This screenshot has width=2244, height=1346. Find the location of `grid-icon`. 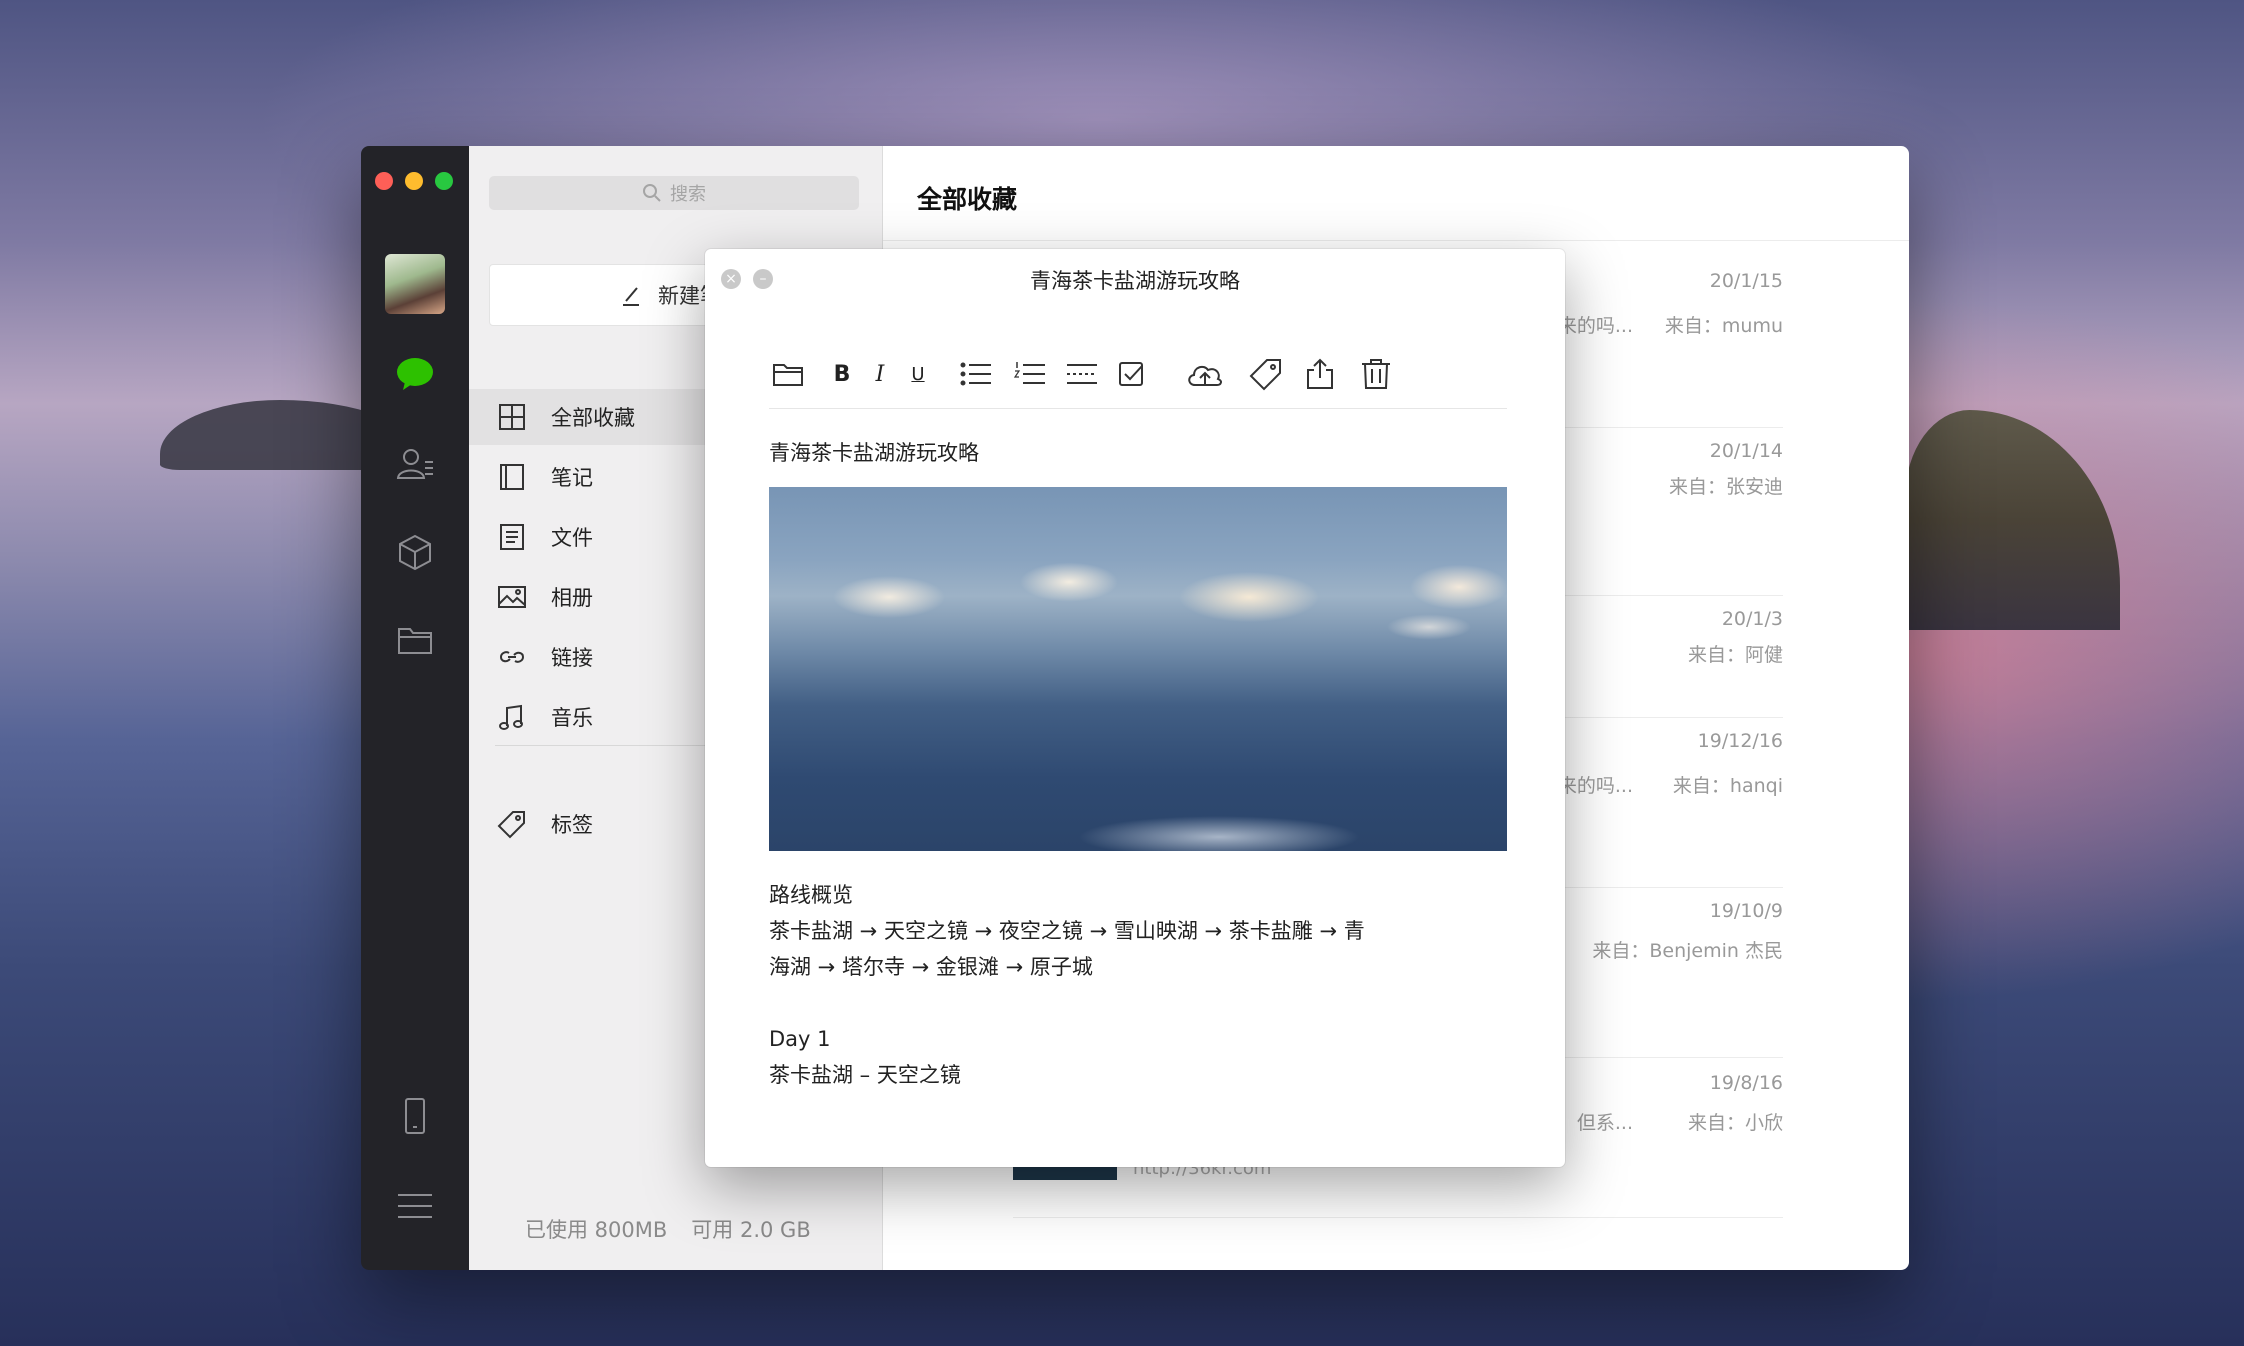

grid-icon is located at coordinates (512, 417).